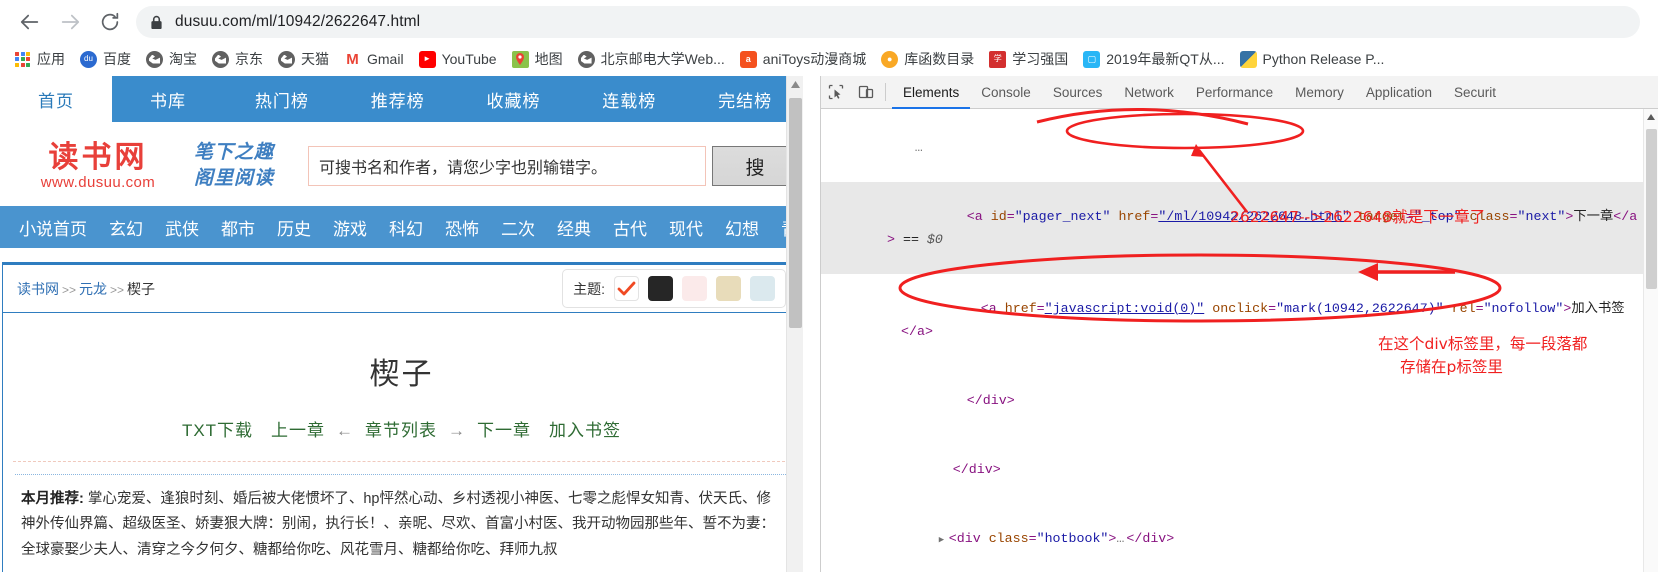 Image resolution: width=1658 pixels, height=572 pixels. Describe the element at coordinates (1523, 308) in the screenshot. I see `attr-rel-value: "nofollow"` at that location.